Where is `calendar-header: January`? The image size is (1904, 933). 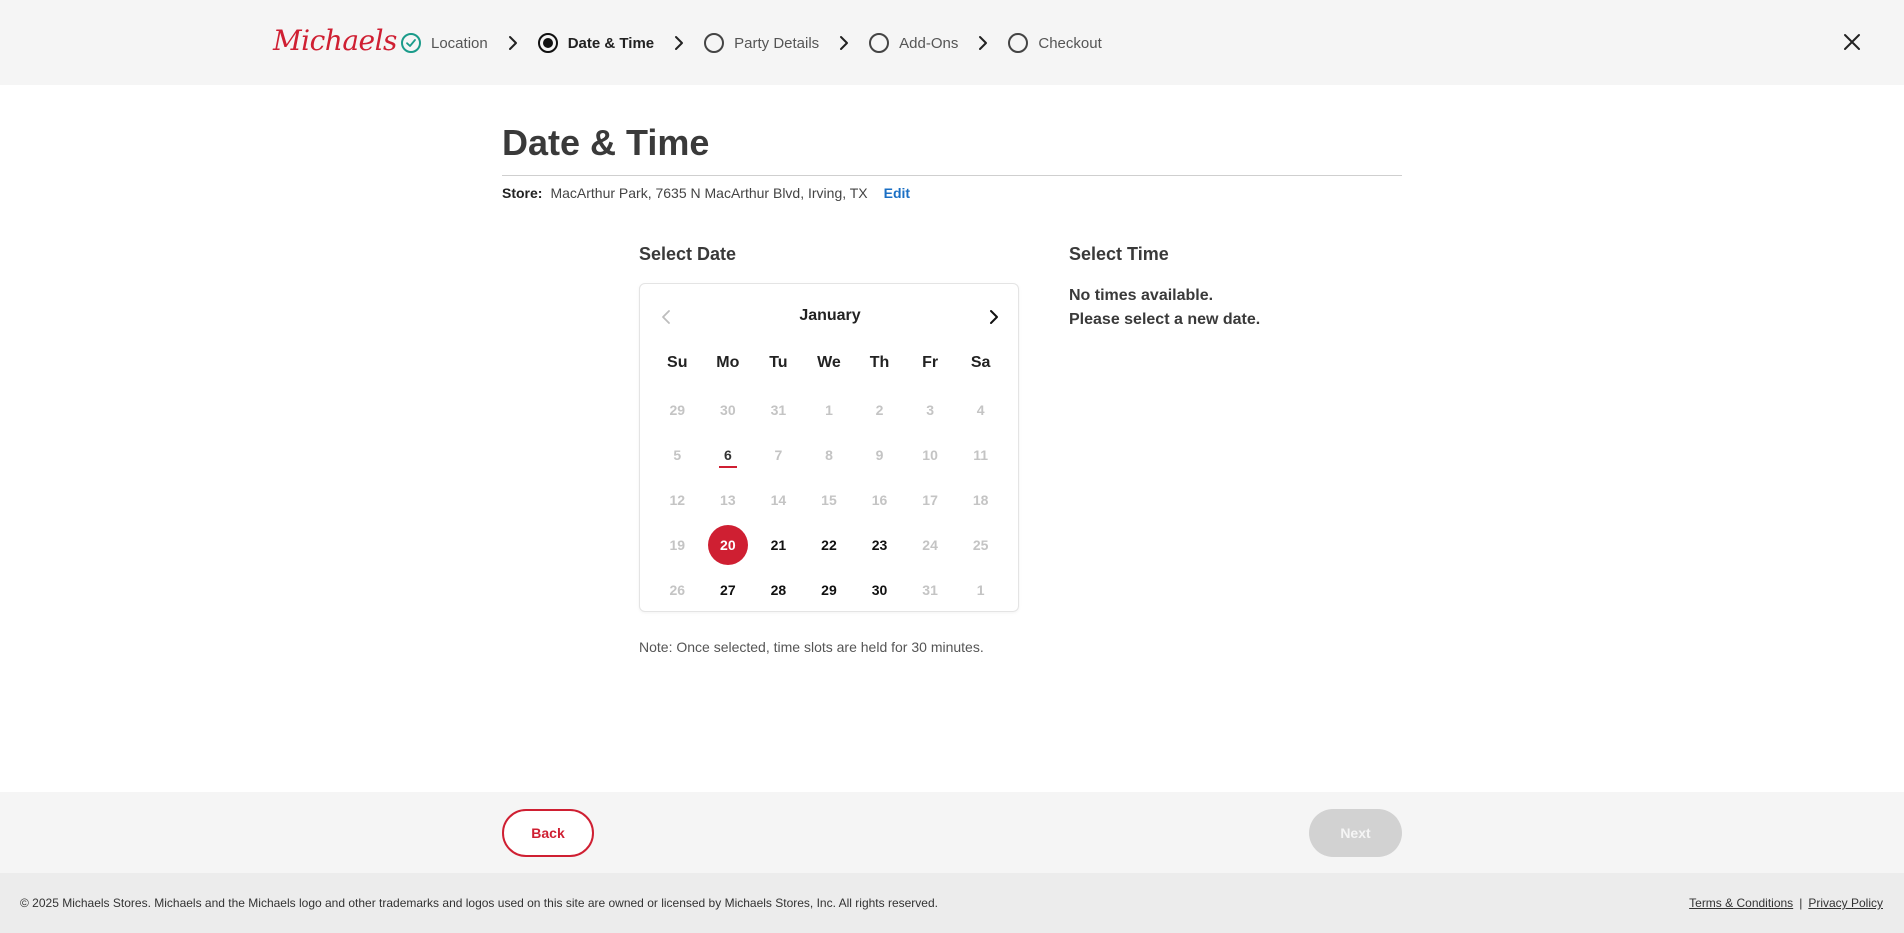 calendar-header: January is located at coordinates (830, 317).